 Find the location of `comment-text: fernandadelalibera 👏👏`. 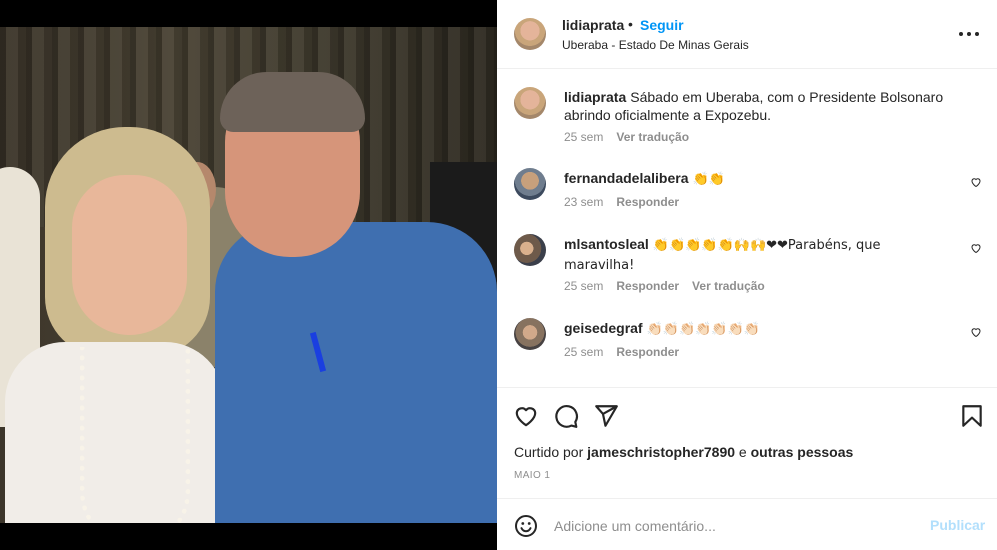

comment-text: fernandadelalibera 👏👏 is located at coordinates (759, 179).